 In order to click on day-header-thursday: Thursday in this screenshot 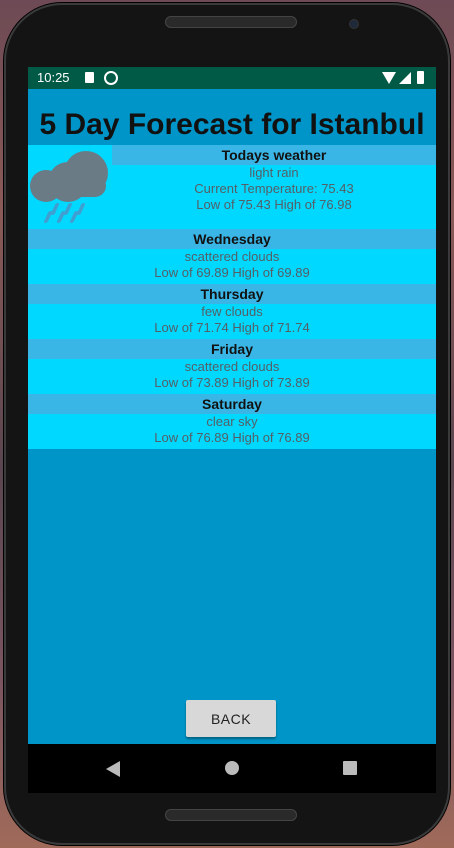, I will do `click(232, 294)`.